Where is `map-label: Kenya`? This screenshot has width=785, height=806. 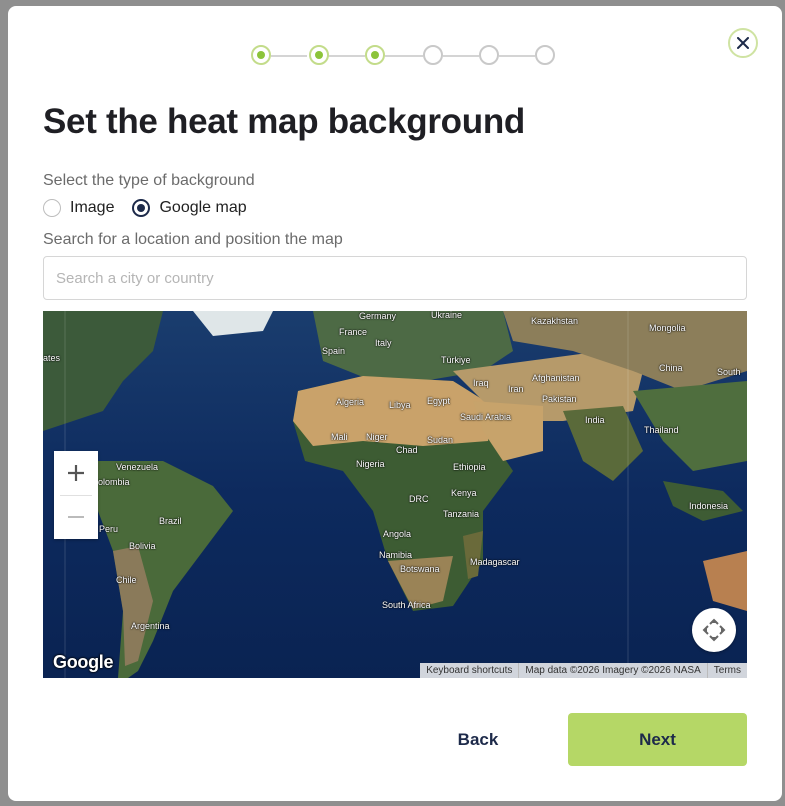
map-label: Kenya is located at coordinates (464, 493).